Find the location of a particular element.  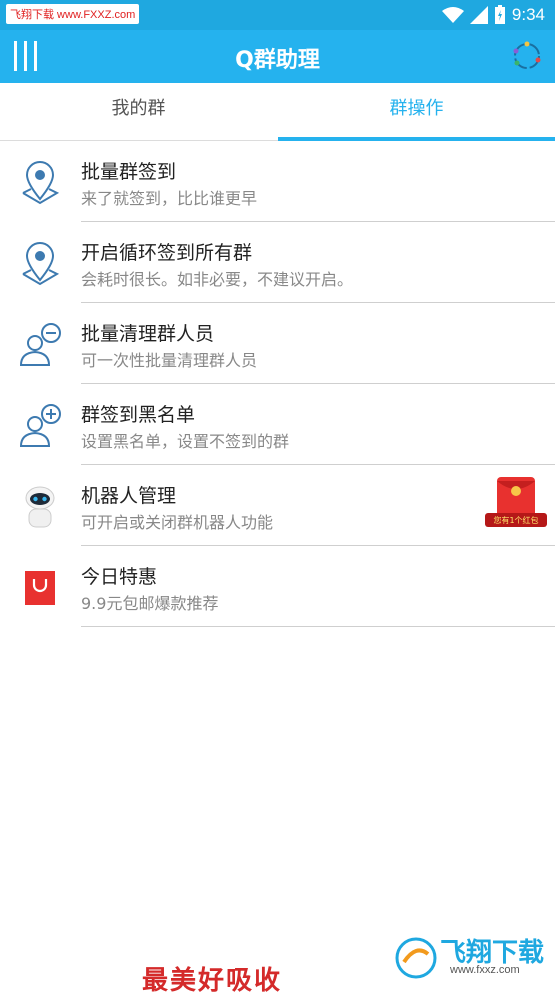

list-item-batch-signin: 批量群签到 来了就签到，比比谁更早 is located at coordinates (277, 181).